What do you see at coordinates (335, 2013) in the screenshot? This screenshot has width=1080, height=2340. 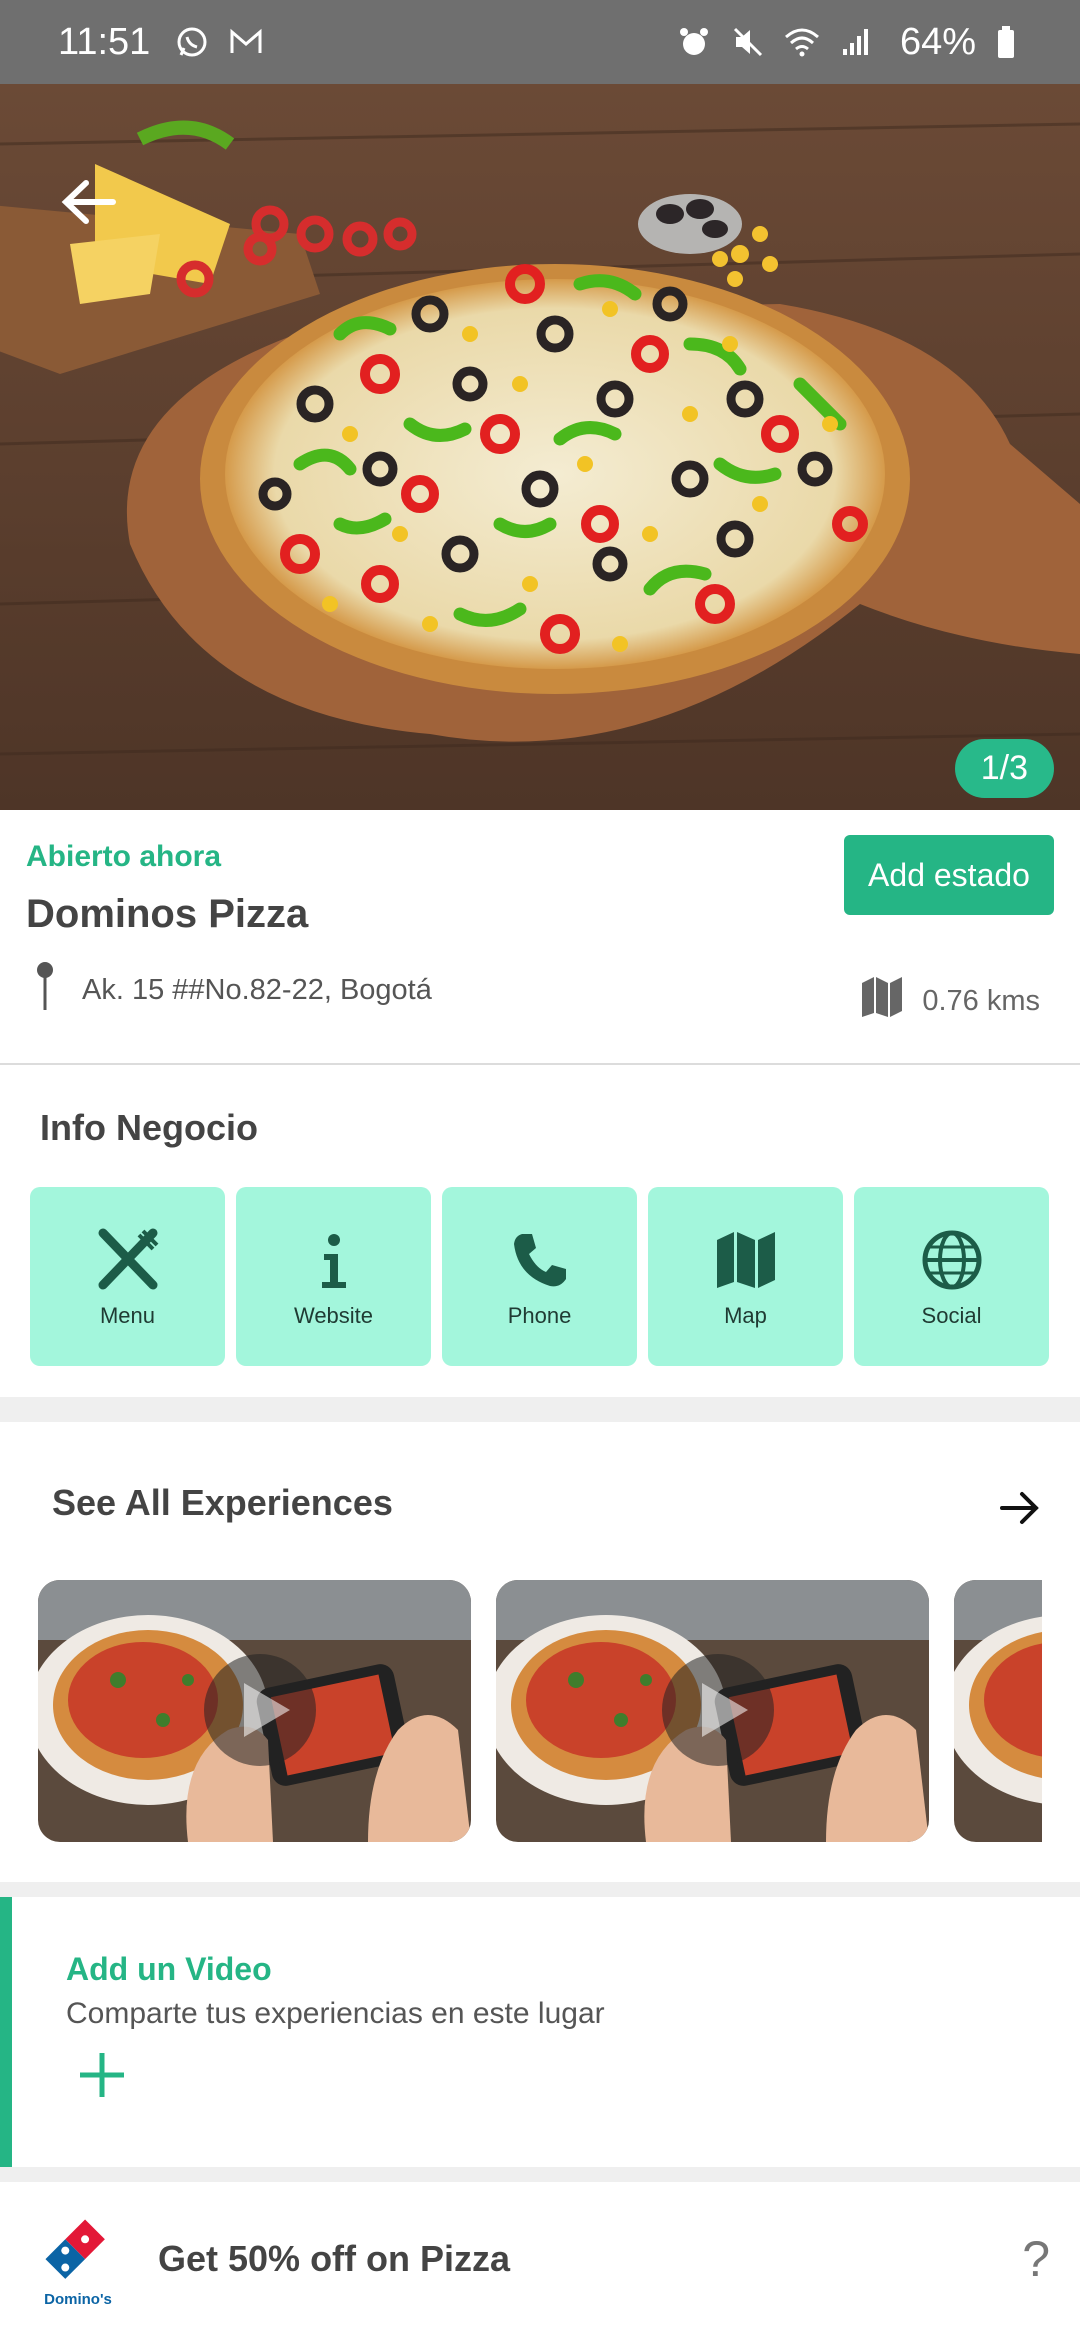 I see `add-video-subtitle: Comparte tus experiencias en este lugar` at bounding box center [335, 2013].